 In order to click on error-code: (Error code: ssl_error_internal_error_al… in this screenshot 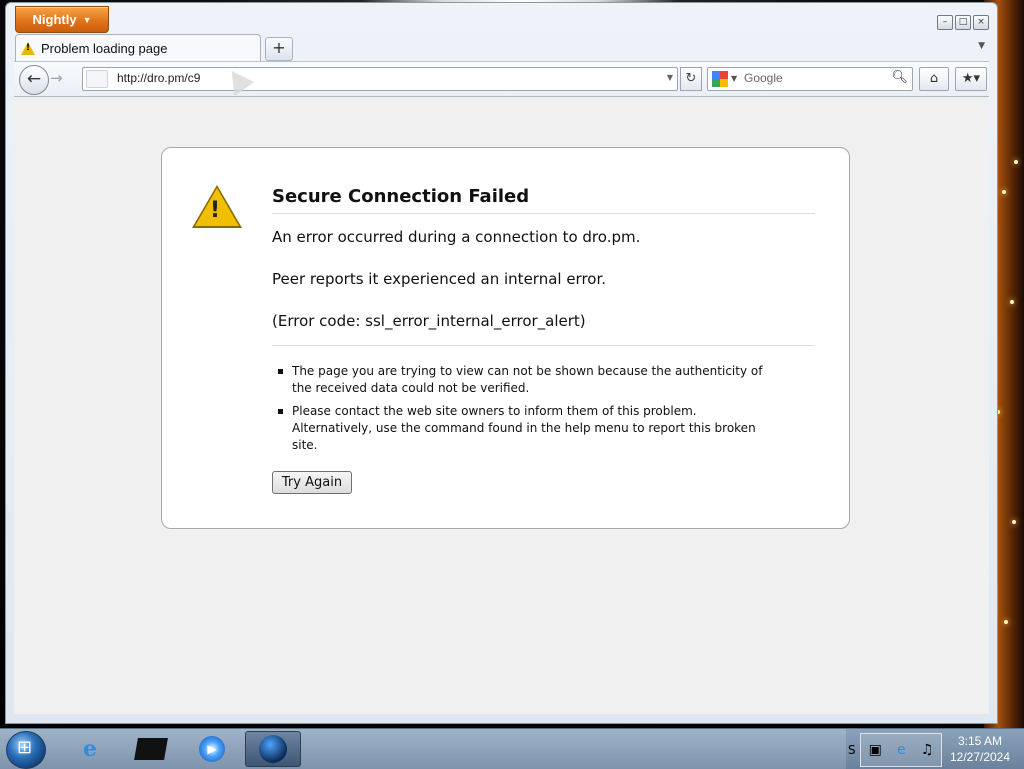, I will do `click(429, 321)`.